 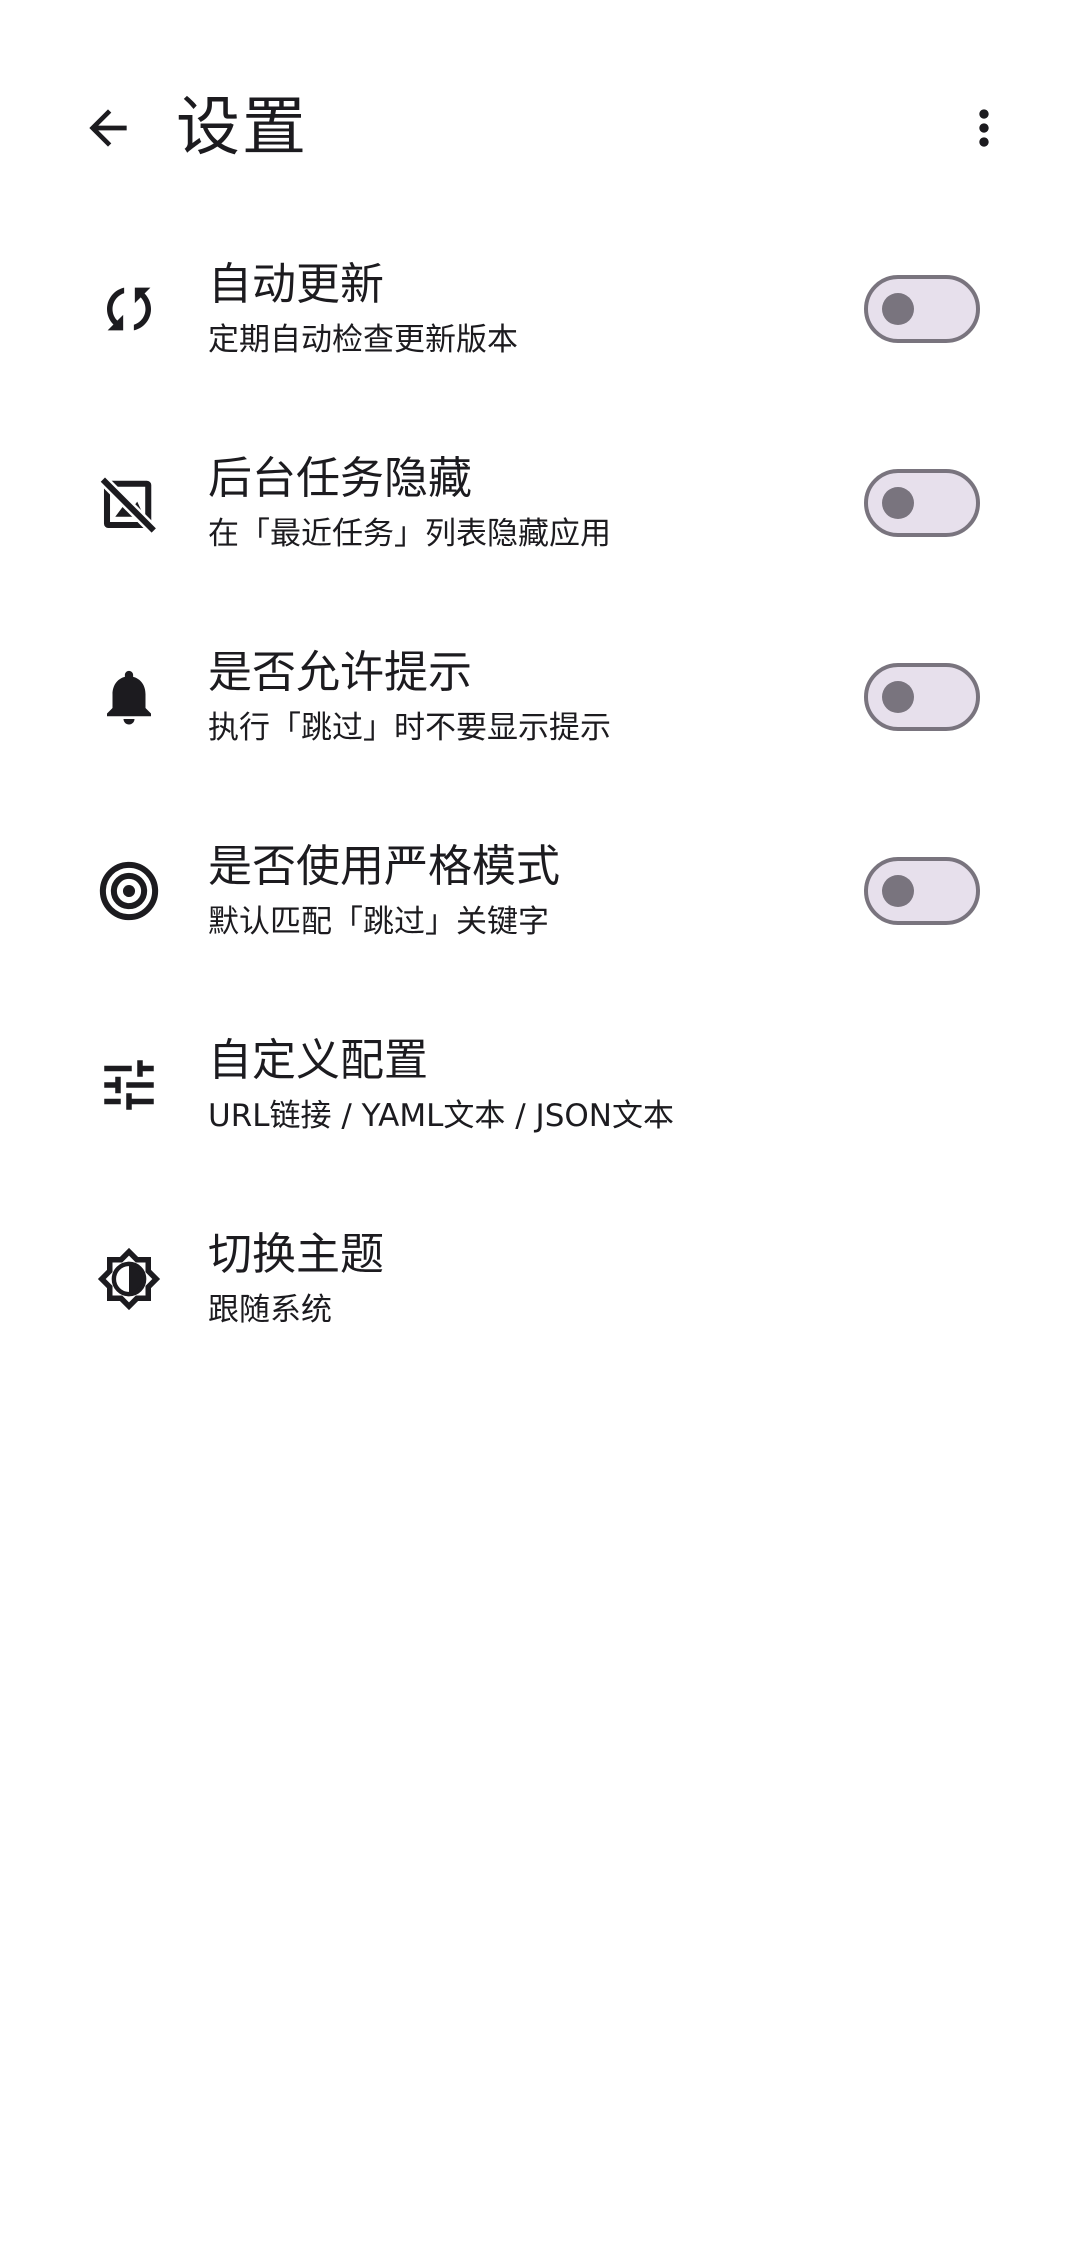 What do you see at coordinates (378, 922) in the screenshot?
I see `setting-description: 默认匹配「跳过」关键字` at bounding box center [378, 922].